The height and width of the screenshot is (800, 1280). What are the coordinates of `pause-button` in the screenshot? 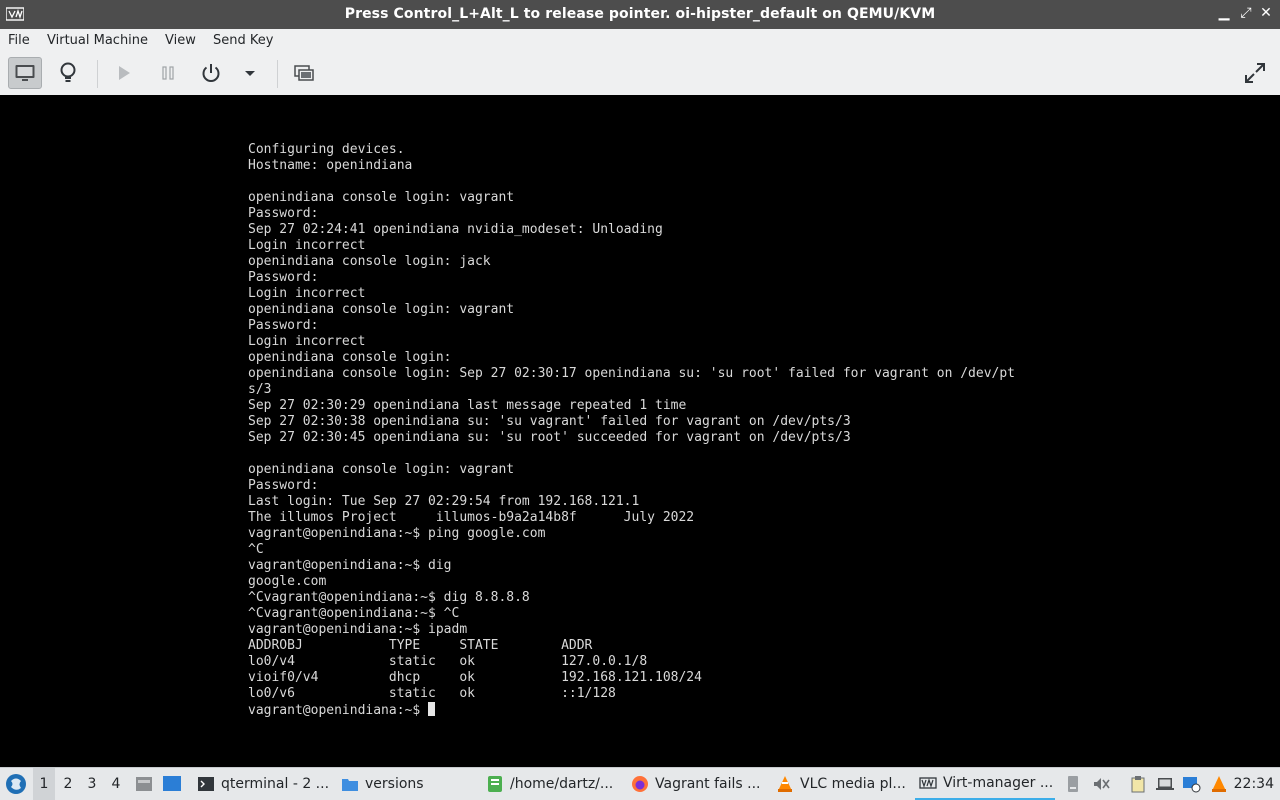 It's located at (168, 73).